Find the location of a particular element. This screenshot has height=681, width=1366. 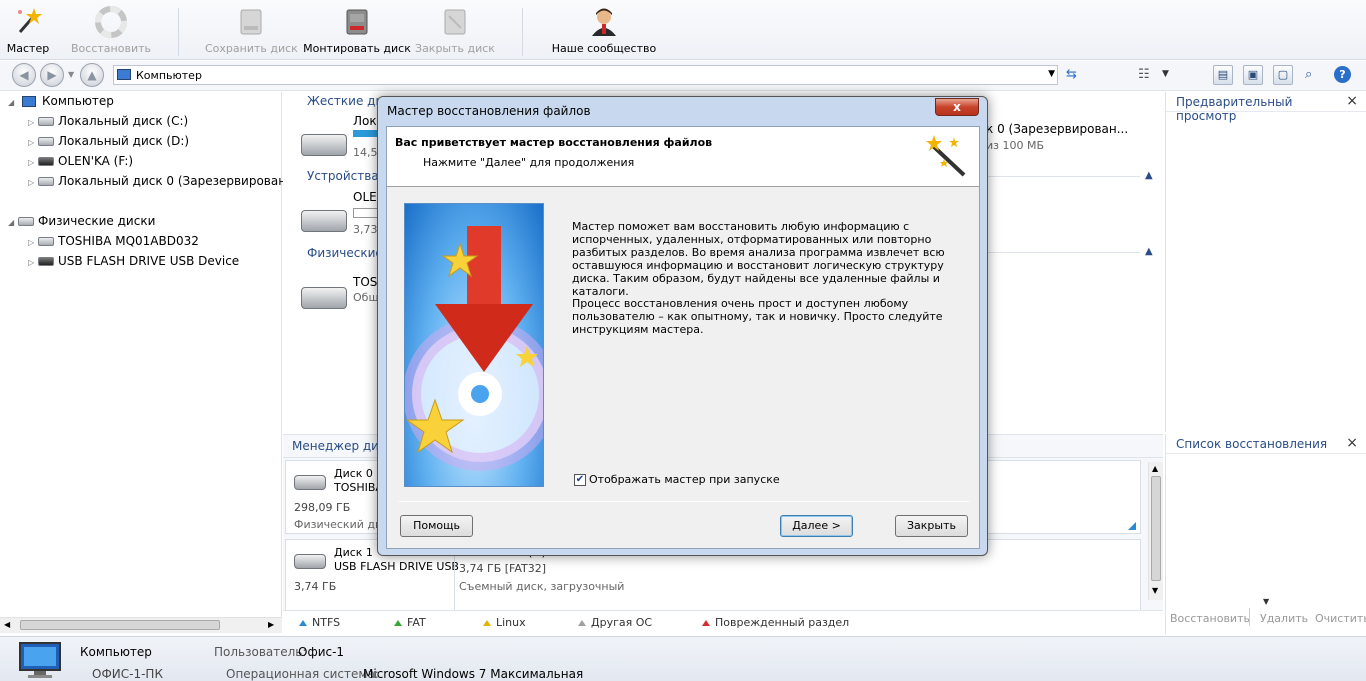

legend-linux: Linux is located at coordinates (504, 622).